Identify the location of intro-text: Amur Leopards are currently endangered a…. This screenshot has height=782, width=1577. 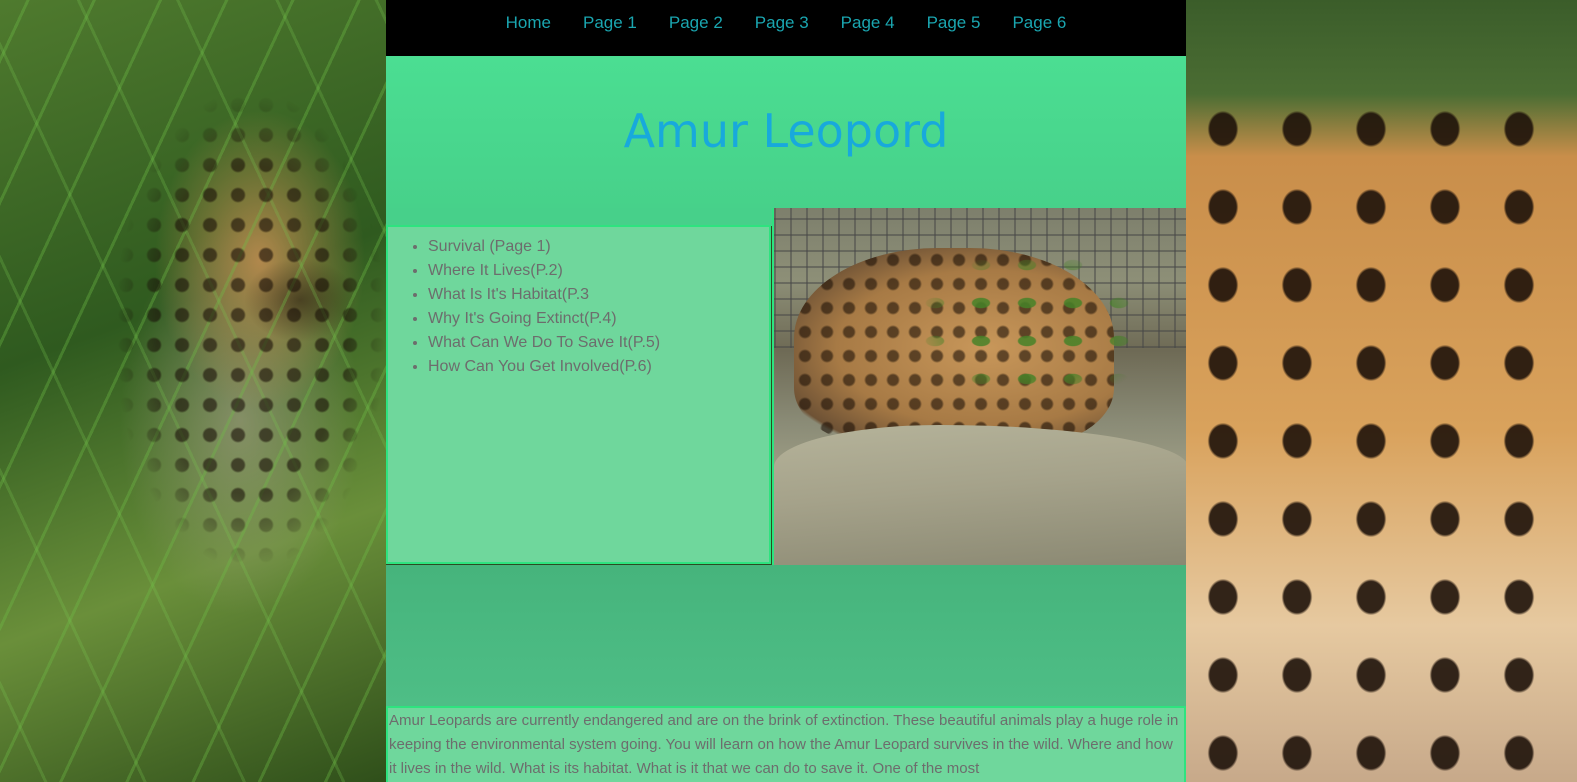
(784, 744).